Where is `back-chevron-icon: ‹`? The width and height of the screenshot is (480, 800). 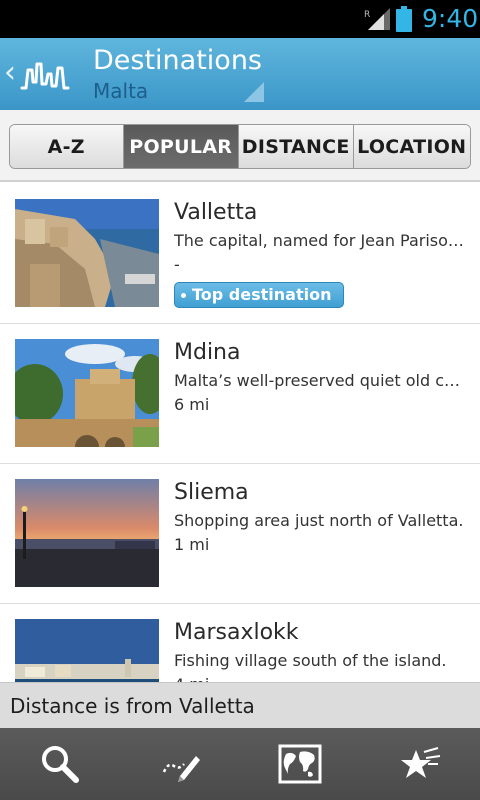 back-chevron-icon: ‹ is located at coordinates (10, 73).